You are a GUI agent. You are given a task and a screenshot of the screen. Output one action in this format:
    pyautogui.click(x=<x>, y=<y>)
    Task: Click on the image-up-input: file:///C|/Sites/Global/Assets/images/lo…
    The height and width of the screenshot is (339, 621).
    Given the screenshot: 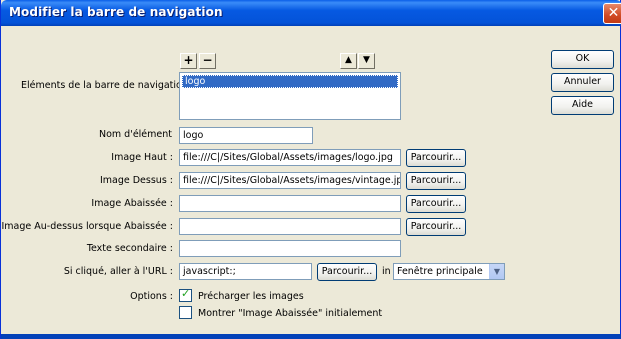 What is the action you would take?
    pyautogui.click(x=290, y=157)
    